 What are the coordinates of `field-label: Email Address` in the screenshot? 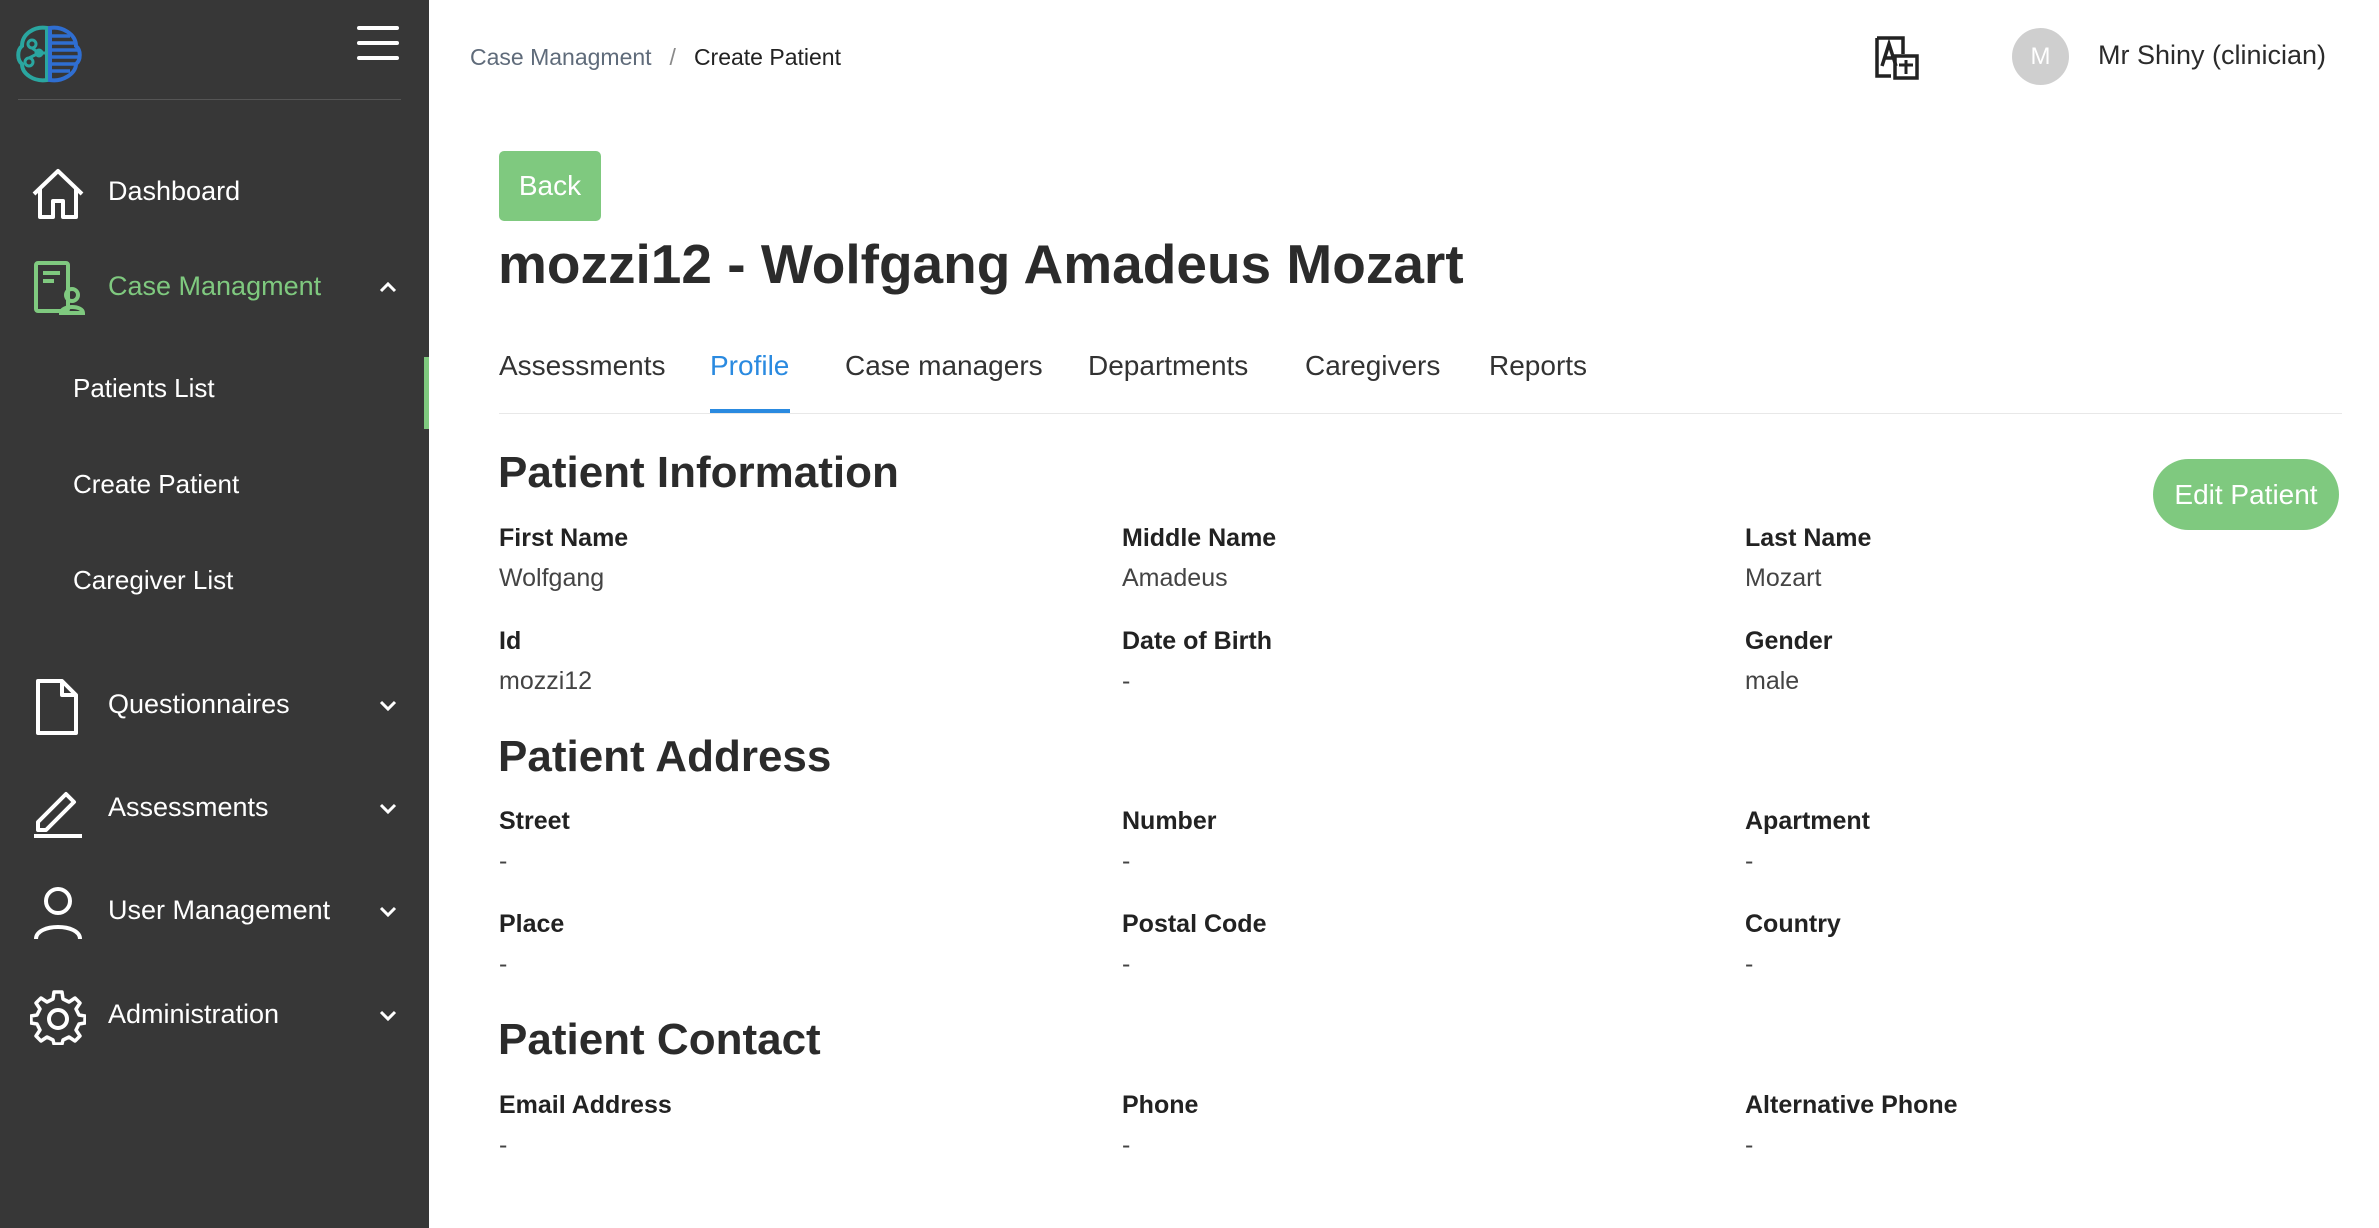 It's located at (585, 1105).